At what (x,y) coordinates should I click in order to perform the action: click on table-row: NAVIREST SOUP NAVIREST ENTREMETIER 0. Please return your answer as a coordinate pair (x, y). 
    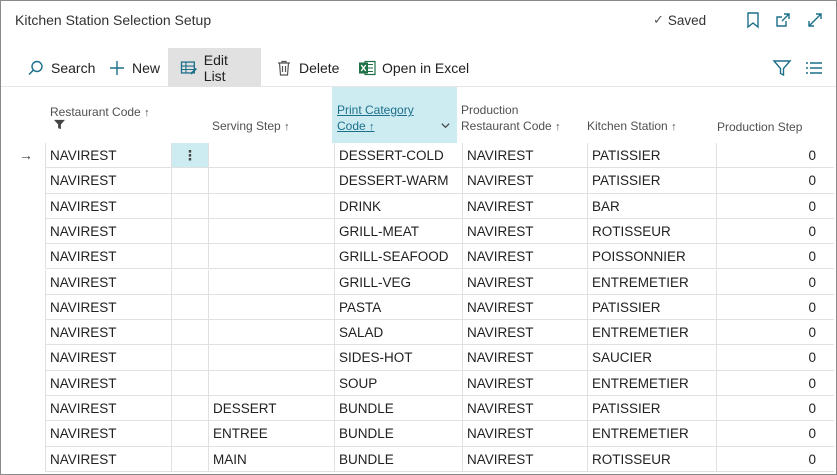
    Looking at the image, I should click on (418, 383).